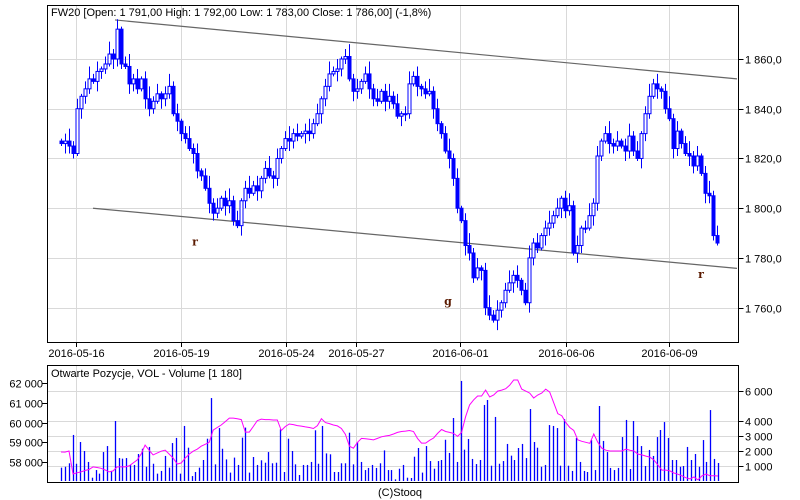 This screenshot has width=800, height=500. I want to click on open-interest-axis: 58 000 59 000 60 000 61 000 62 000, so click(28, 424).